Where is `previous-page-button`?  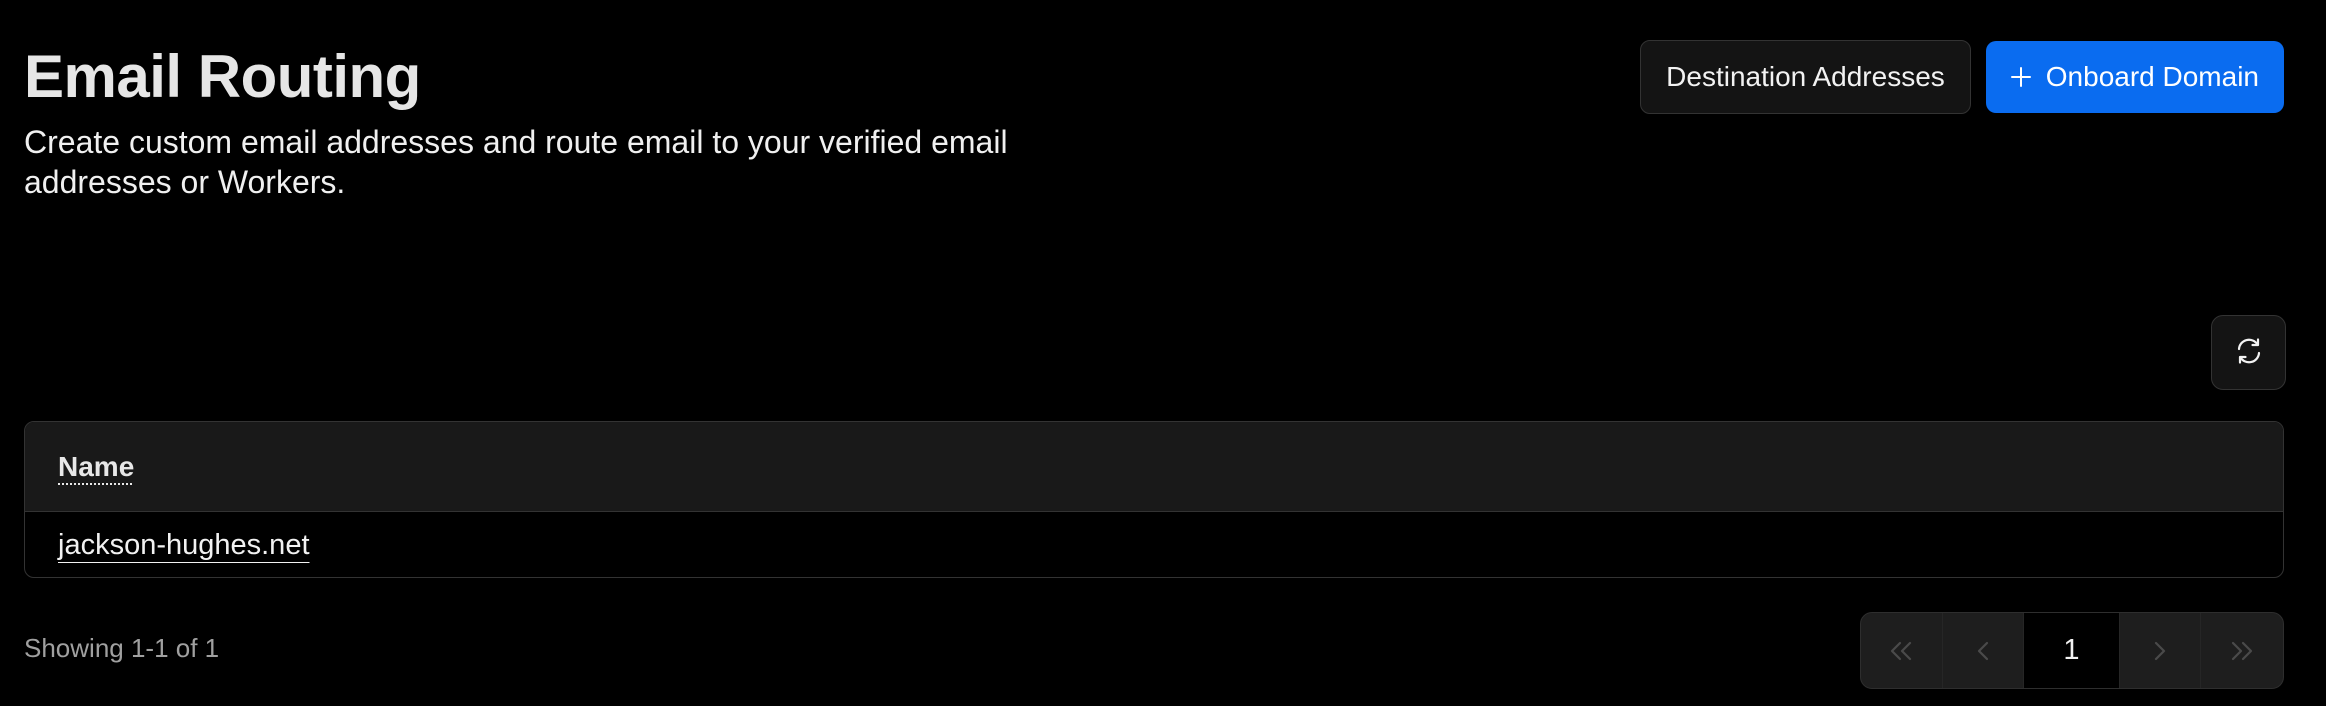 previous-page-button is located at coordinates (1984, 650).